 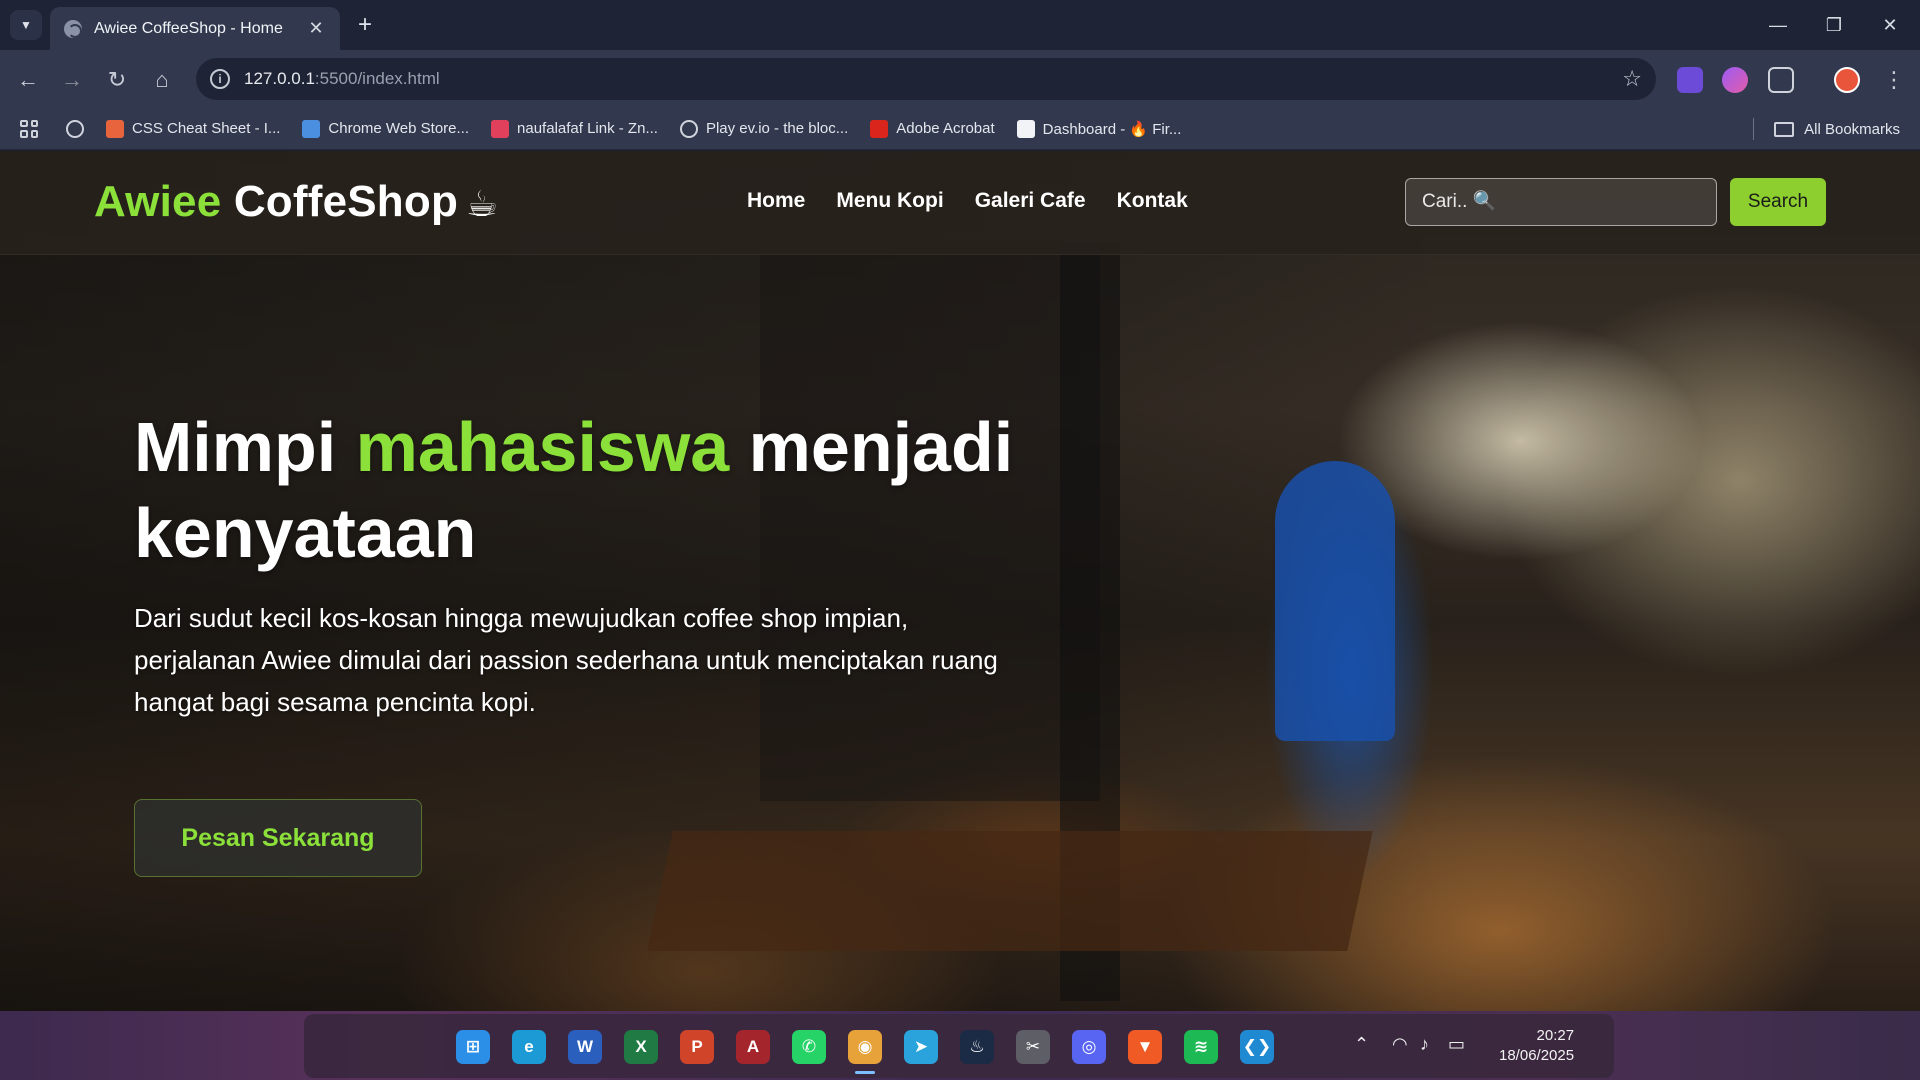 I want to click on battery-icon: ▭, so click(x=1456, y=1044).